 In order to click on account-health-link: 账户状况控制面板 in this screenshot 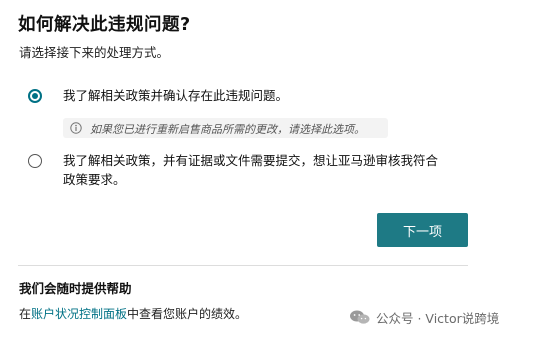, I will do `click(79, 314)`.